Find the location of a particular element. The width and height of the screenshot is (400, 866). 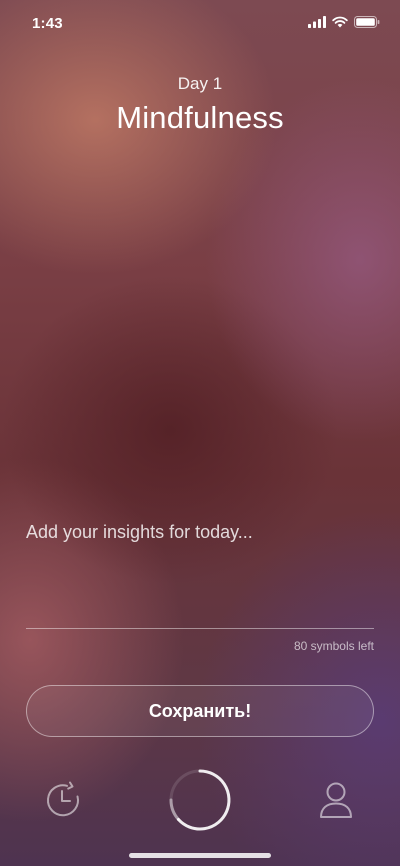

home-indicator is located at coordinates (200, 855).